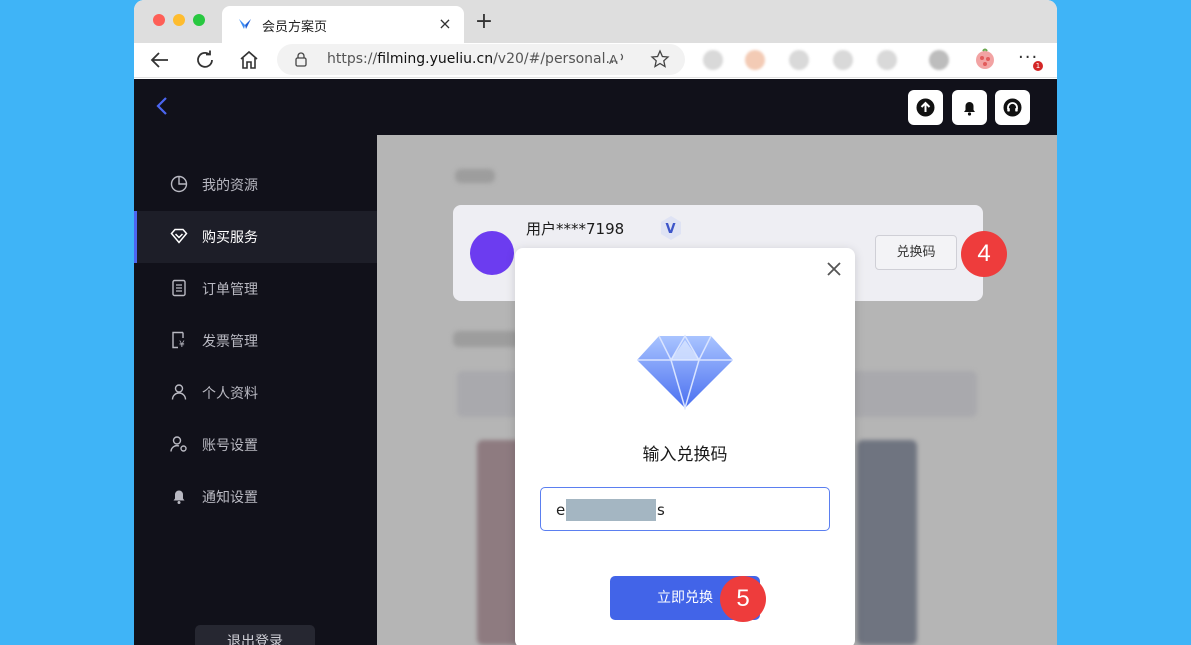 The height and width of the screenshot is (645, 1191). I want to click on sidebar-item-invoices: ¥ 发票管理, so click(255, 341).